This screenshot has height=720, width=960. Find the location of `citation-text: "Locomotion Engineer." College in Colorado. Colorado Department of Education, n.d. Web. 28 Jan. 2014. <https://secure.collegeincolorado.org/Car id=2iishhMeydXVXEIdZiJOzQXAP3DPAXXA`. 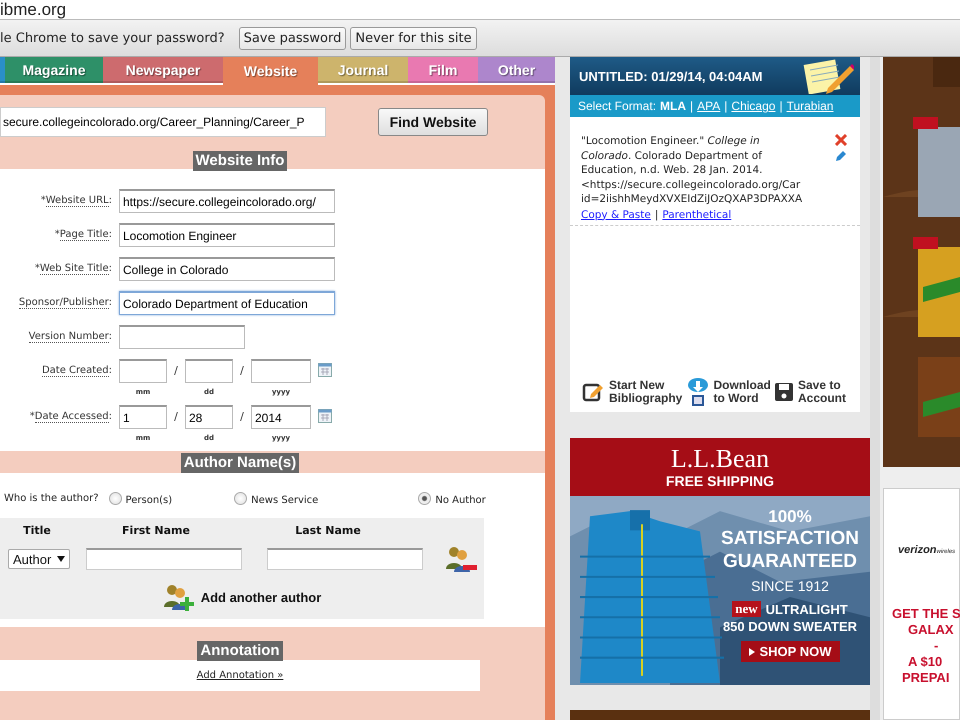

citation-text: "Locomotion Engineer." College in Colorado. Colorado Department of Education, n.d. Web. 28 Jan. 2014. <https://secure.collegeincolorado.org/Car id=2iishhMeydXVXEIdZiJOzQXAP3DPAXXA is located at coordinates (692, 170).